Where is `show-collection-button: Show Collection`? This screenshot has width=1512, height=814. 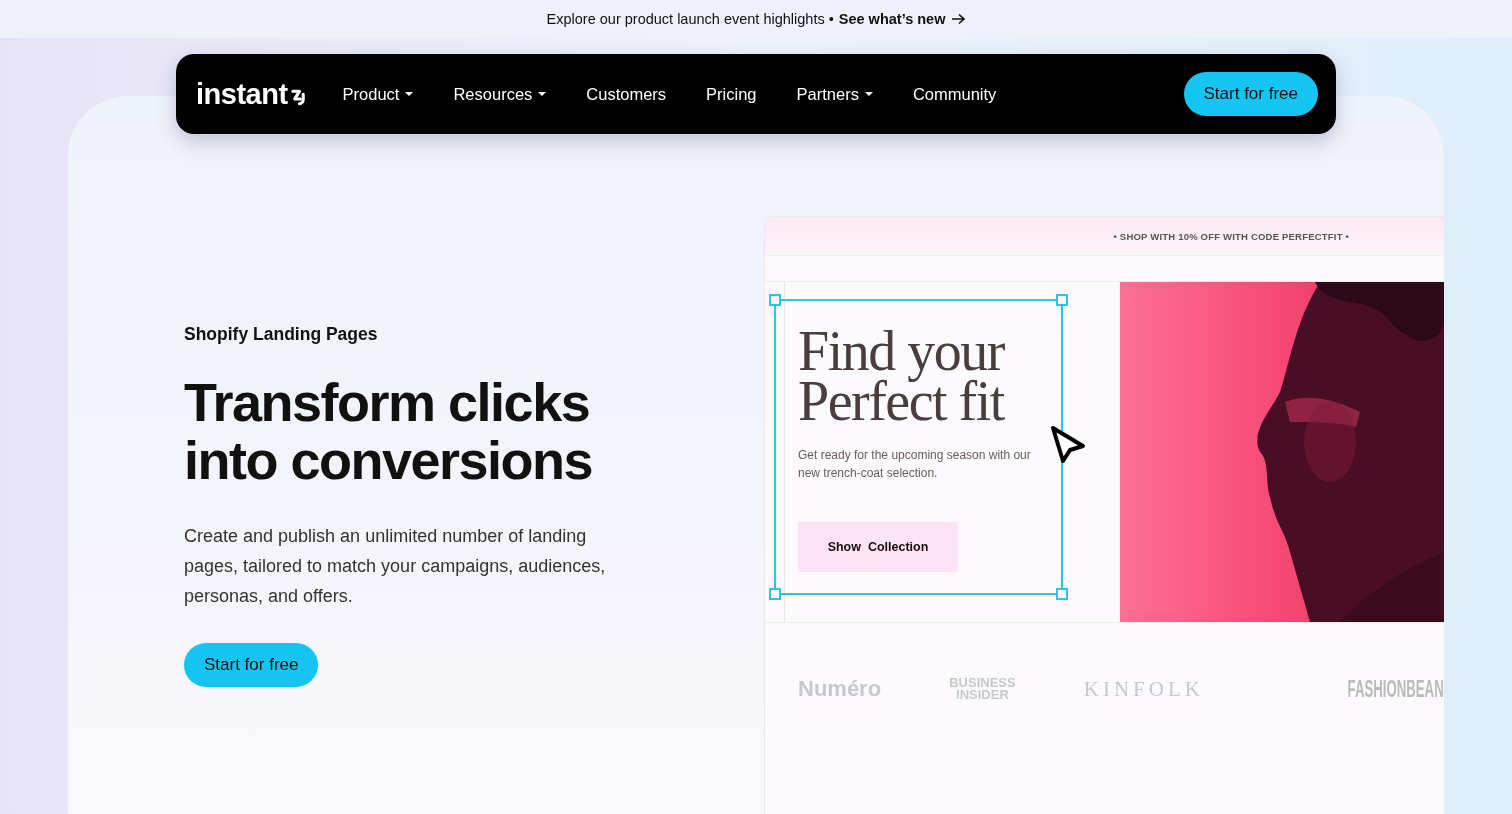 show-collection-button: Show Collection is located at coordinates (878, 547).